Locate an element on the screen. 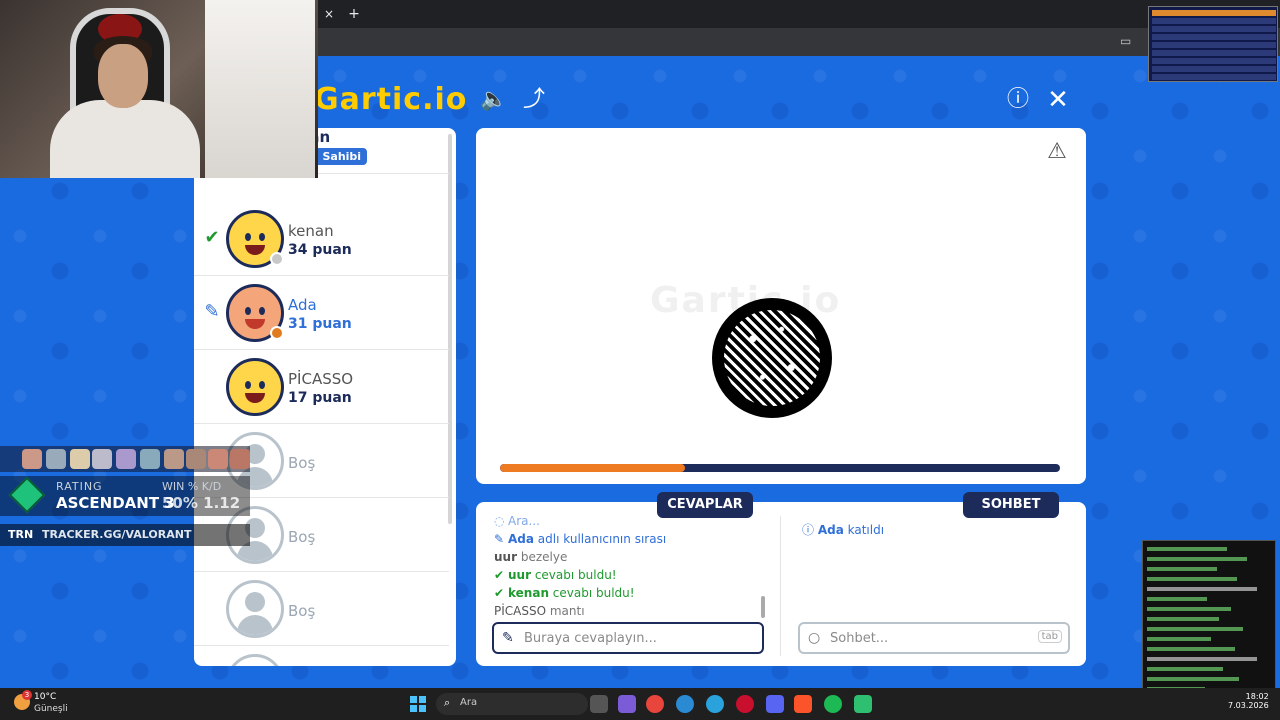 This screenshot has height=720, width=1280. tracker-url: TRACKER.GG/VALORANT is located at coordinates (117, 534).